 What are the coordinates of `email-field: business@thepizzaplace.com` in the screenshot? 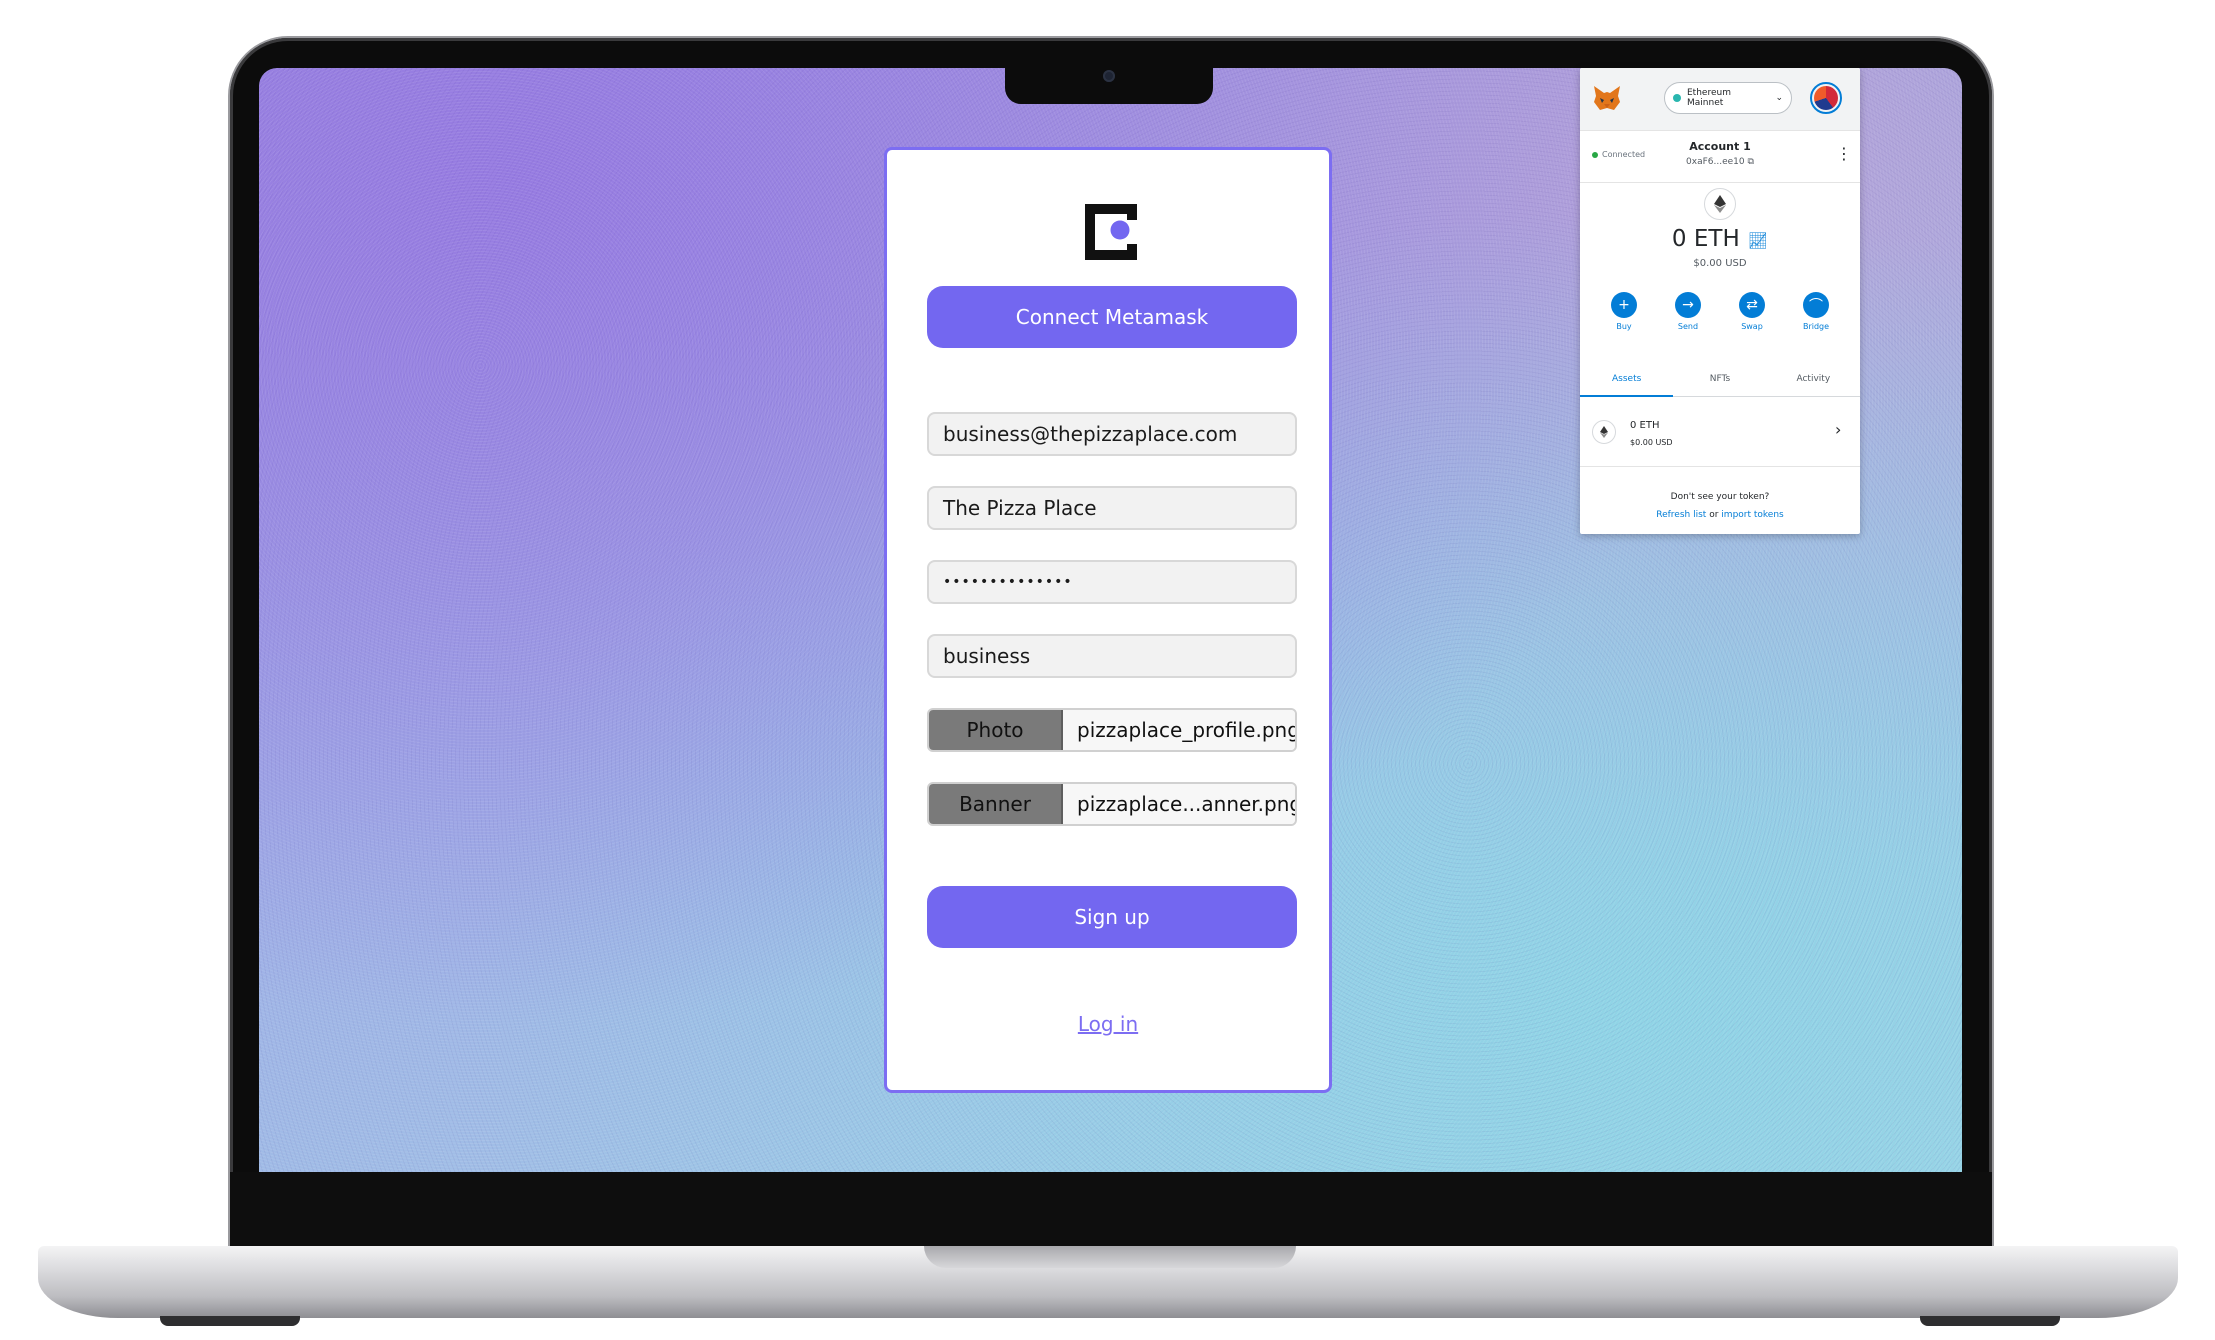 It's located at (1112, 434).